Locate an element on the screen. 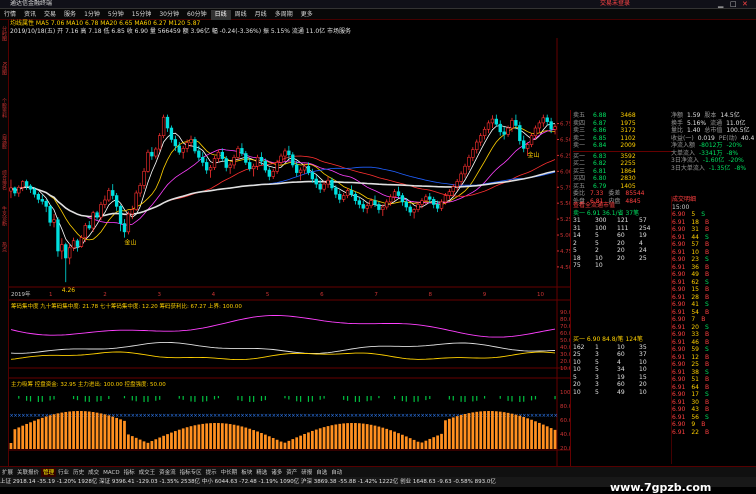 This screenshot has height=494, width=756. trade-price: 6.91 is located at coordinates (679, 222).